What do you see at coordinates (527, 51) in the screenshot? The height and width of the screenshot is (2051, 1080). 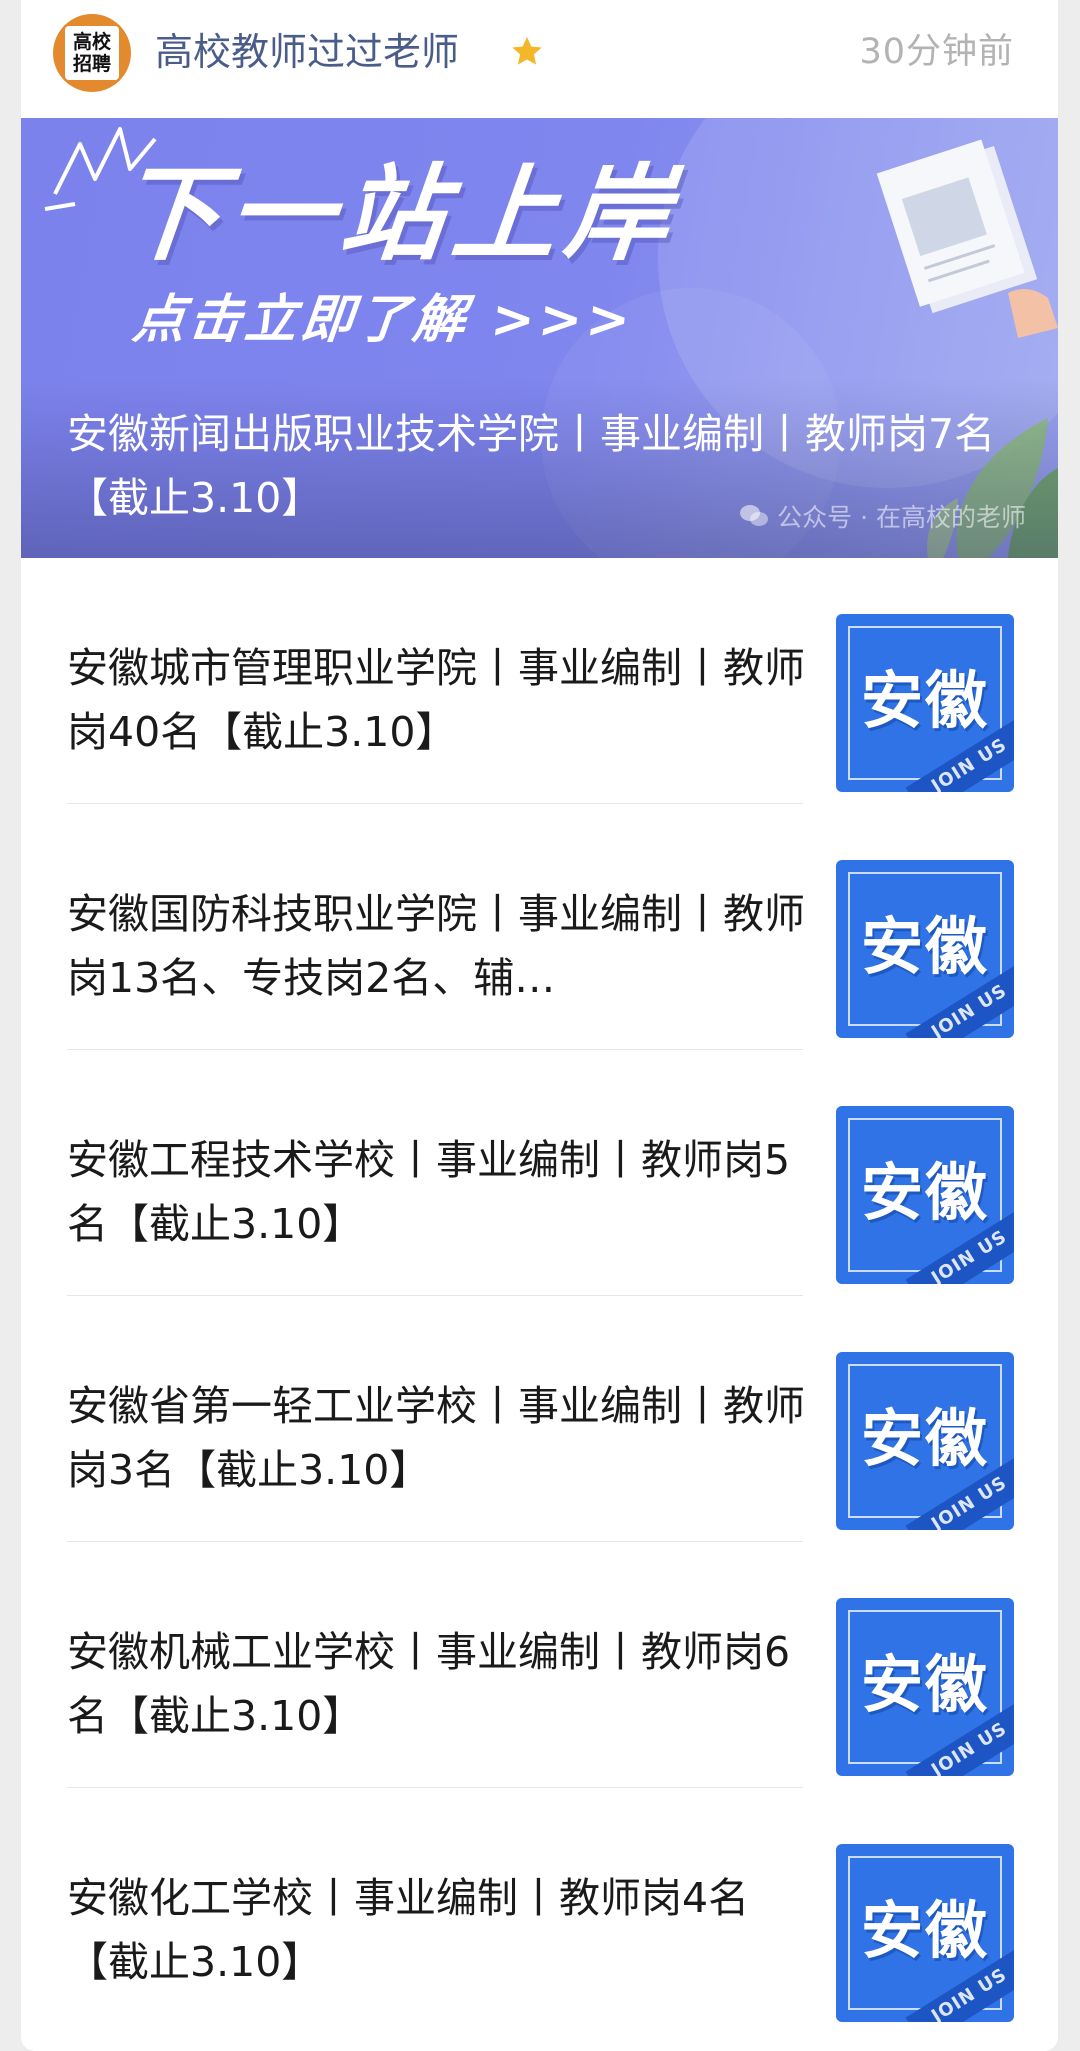 I see `star-icon` at bounding box center [527, 51].